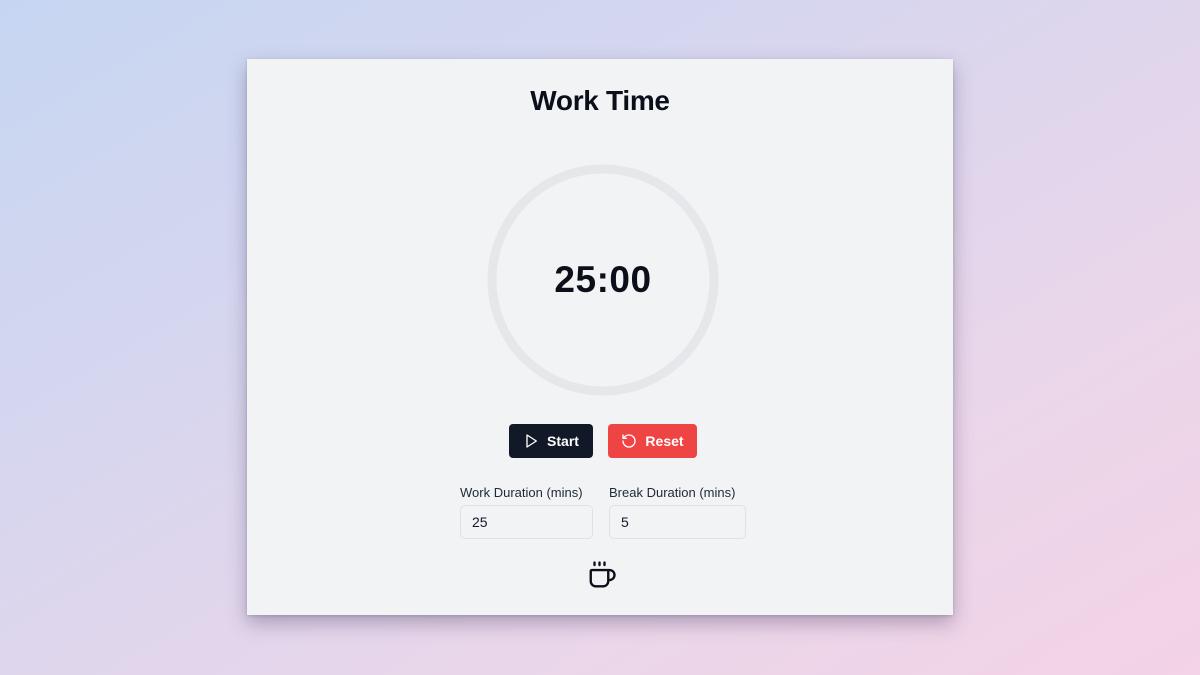 The width and height of the screenshot is (1200, 675). What do you see at coordinates (664, 441) in the screenshot?
I see `reset-button-label: Reset` at bounding box center [664, 441].